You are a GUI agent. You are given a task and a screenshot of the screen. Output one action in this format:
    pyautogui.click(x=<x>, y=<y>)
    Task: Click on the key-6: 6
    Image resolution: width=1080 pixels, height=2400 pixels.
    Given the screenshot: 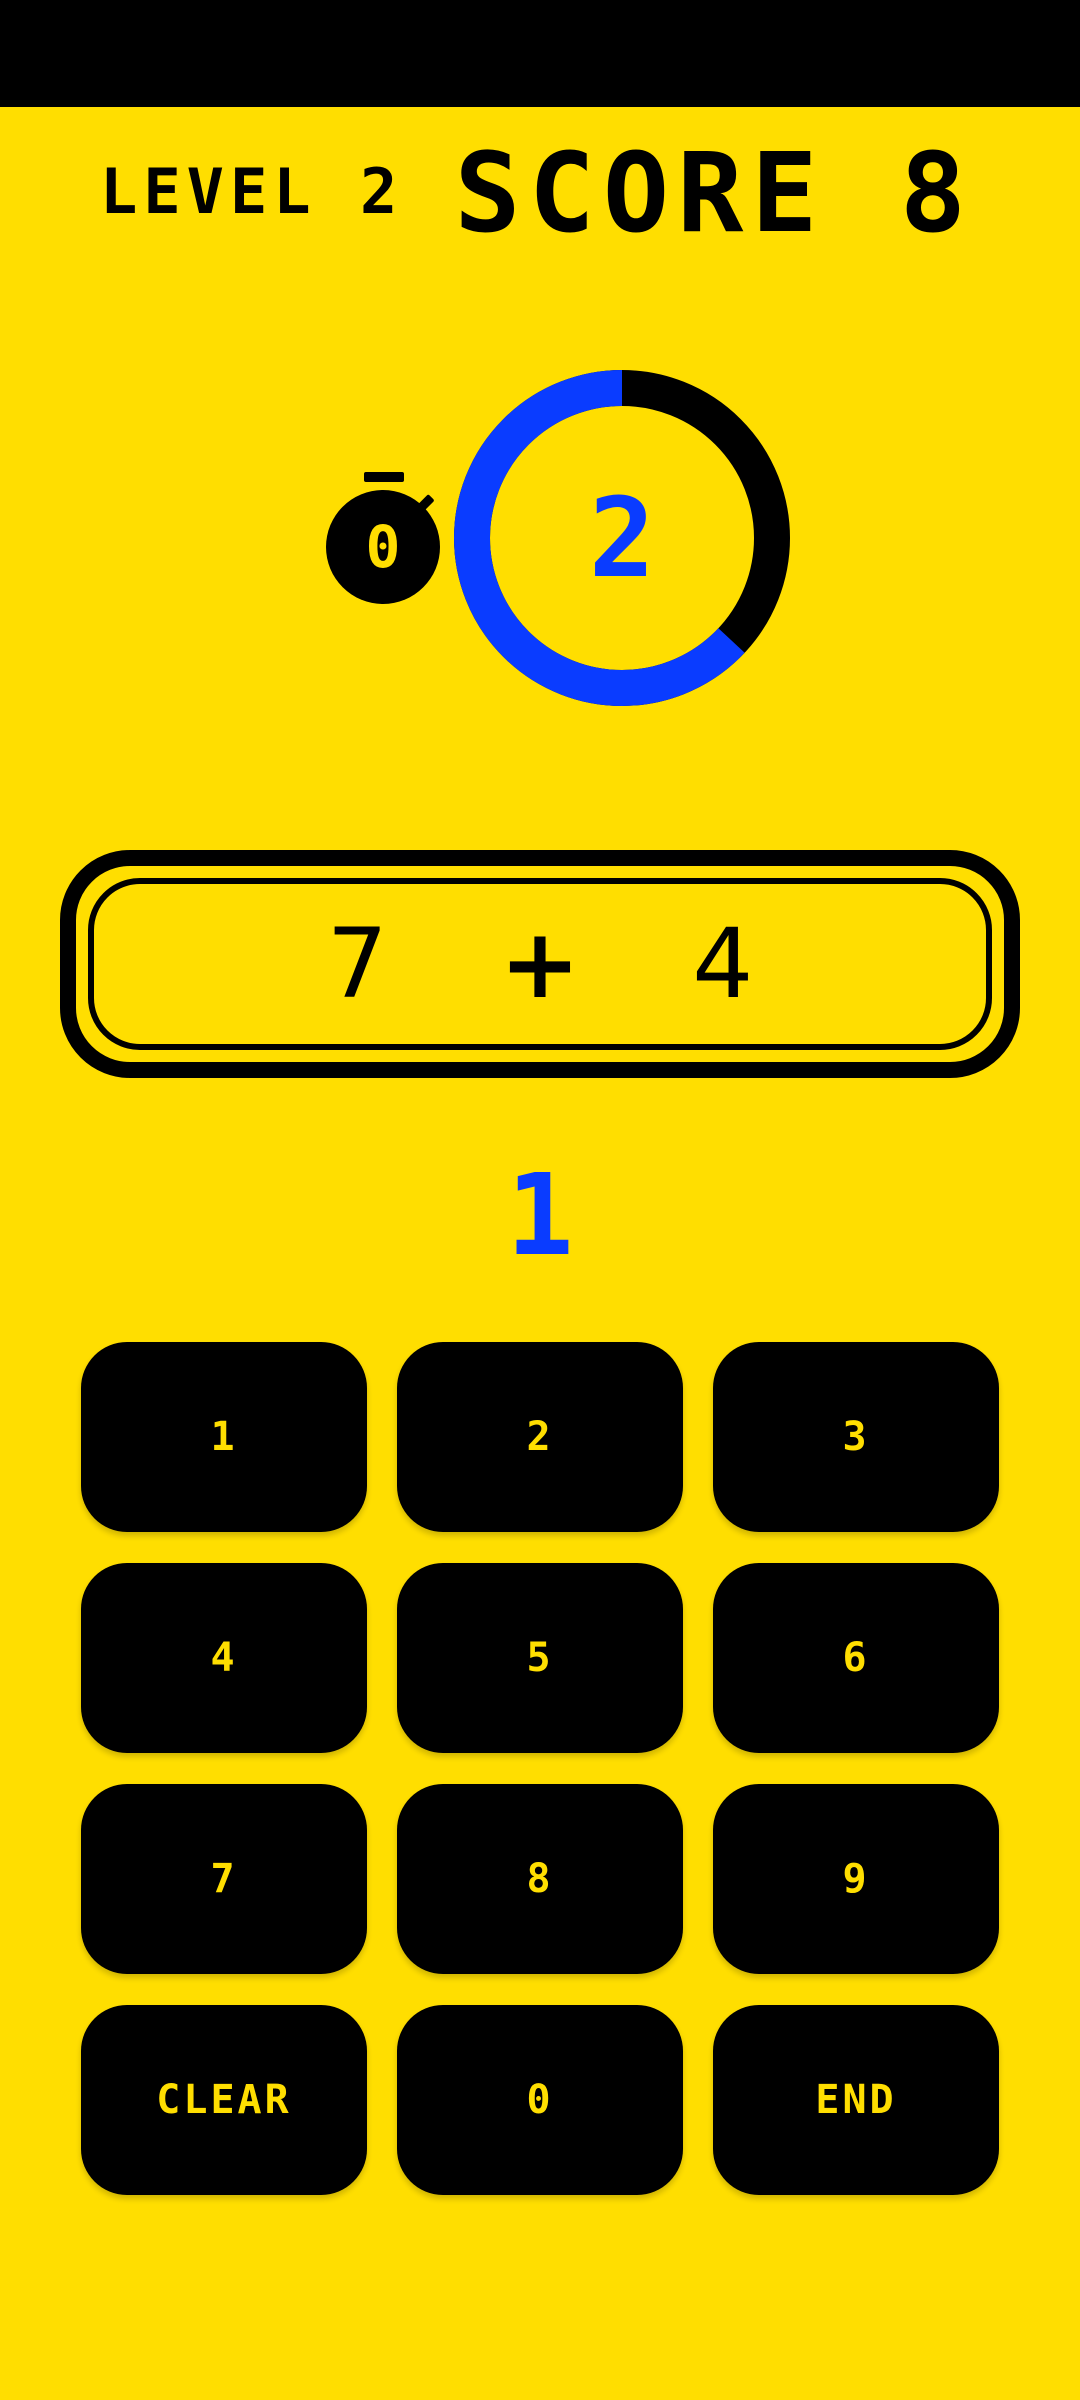 What is the action you would take?
    pyautogui.click(x=856, y=1658)
    